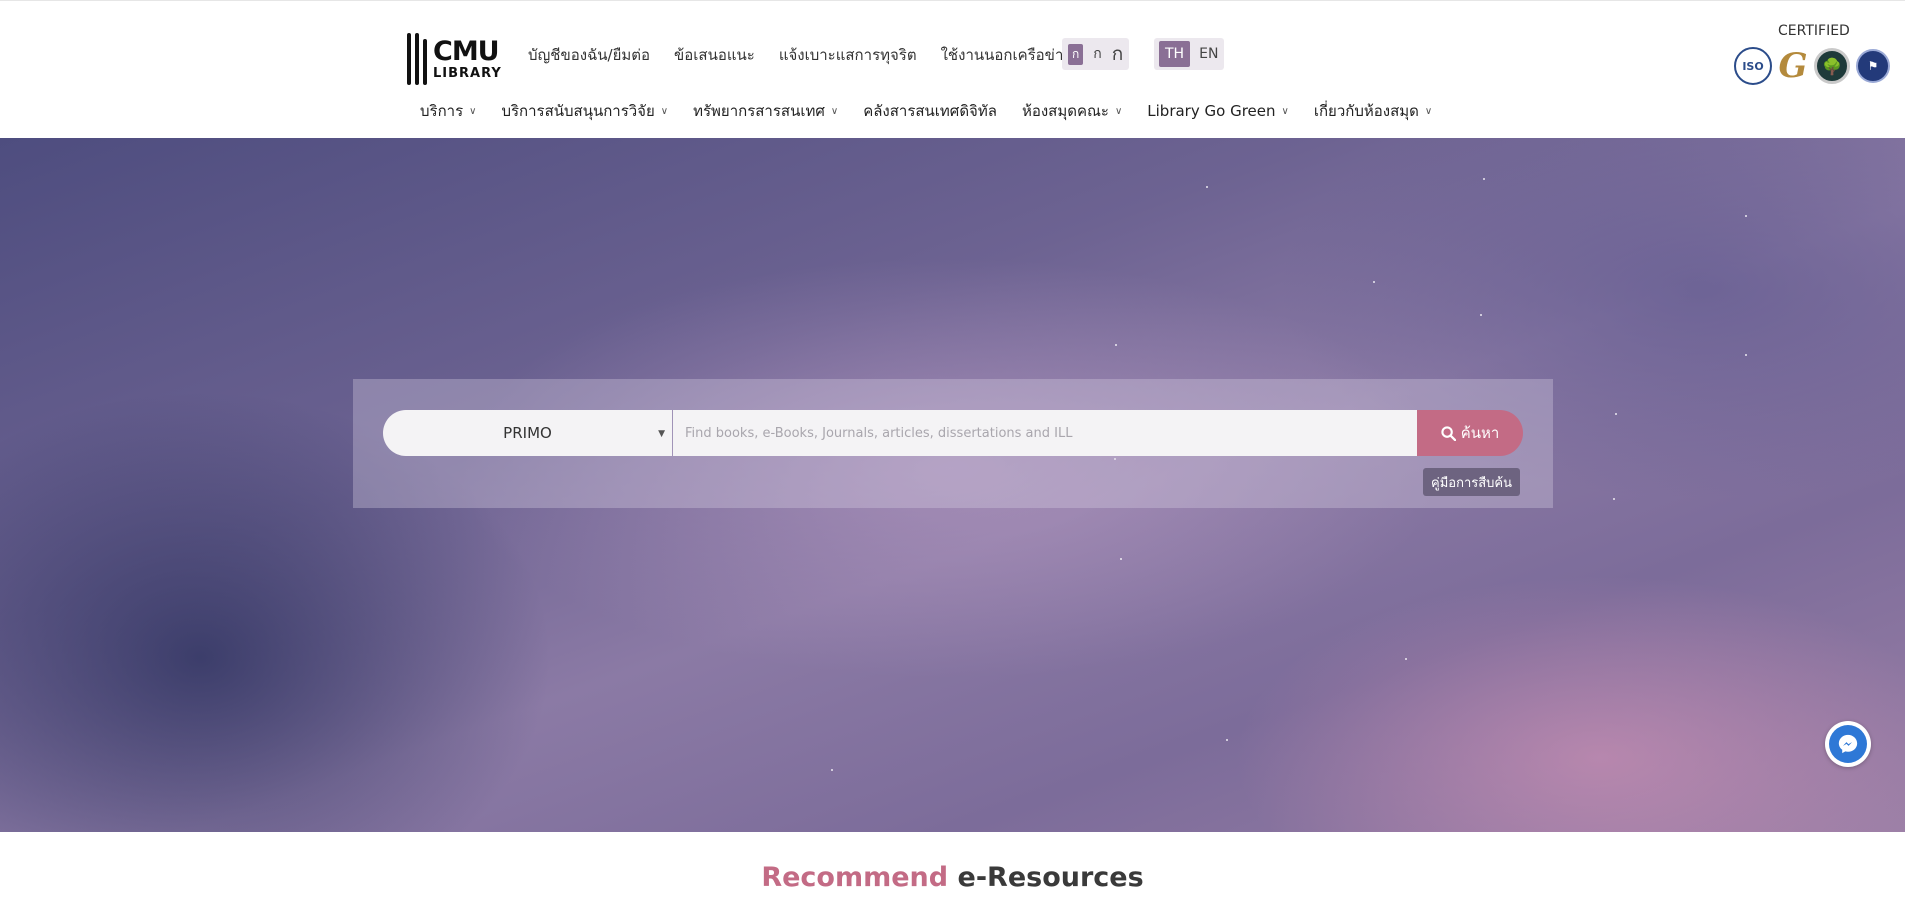 Image resolution: width=1905 pixels, height=918 pixels. I want to click on font-size-medium-button: ก, so click(1097, 54).